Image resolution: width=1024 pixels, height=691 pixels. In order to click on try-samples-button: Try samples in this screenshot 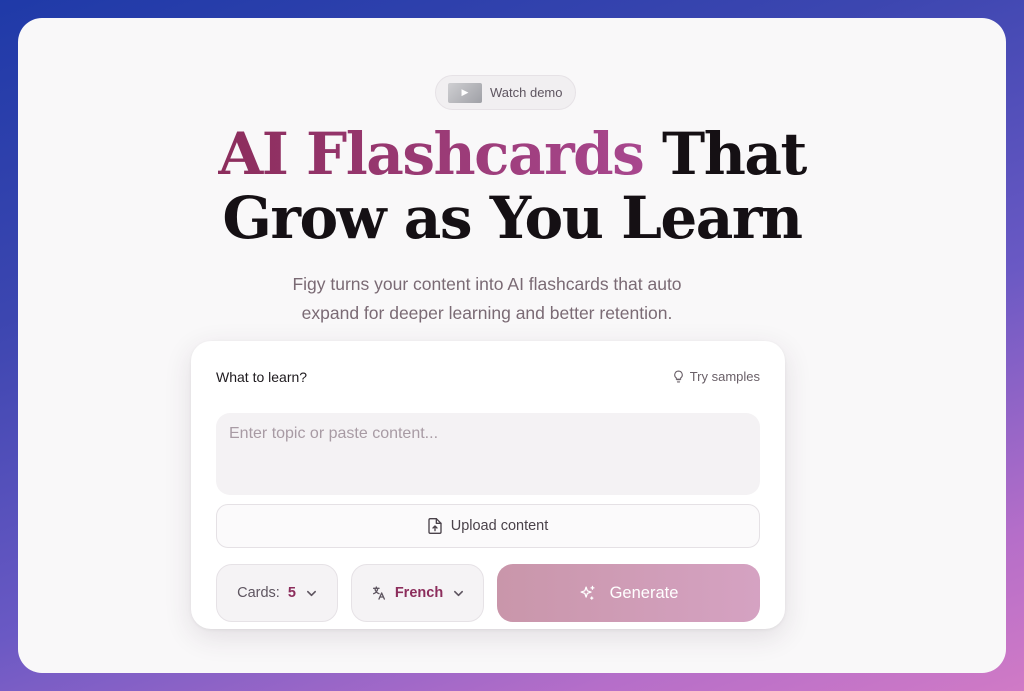, I will do `click(716, 376)`.